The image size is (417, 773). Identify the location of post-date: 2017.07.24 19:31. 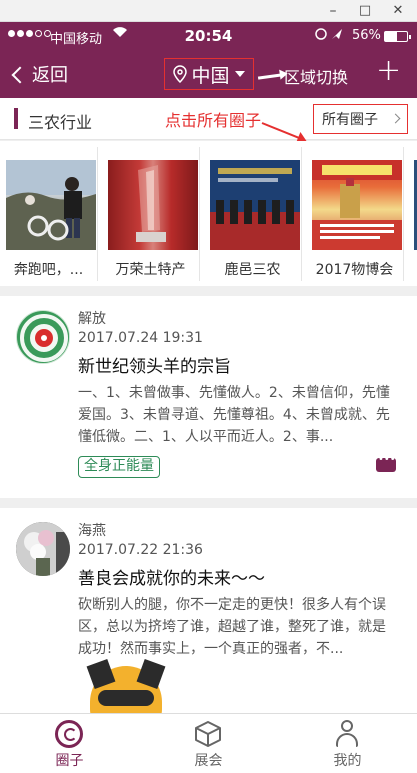
(140, 338).